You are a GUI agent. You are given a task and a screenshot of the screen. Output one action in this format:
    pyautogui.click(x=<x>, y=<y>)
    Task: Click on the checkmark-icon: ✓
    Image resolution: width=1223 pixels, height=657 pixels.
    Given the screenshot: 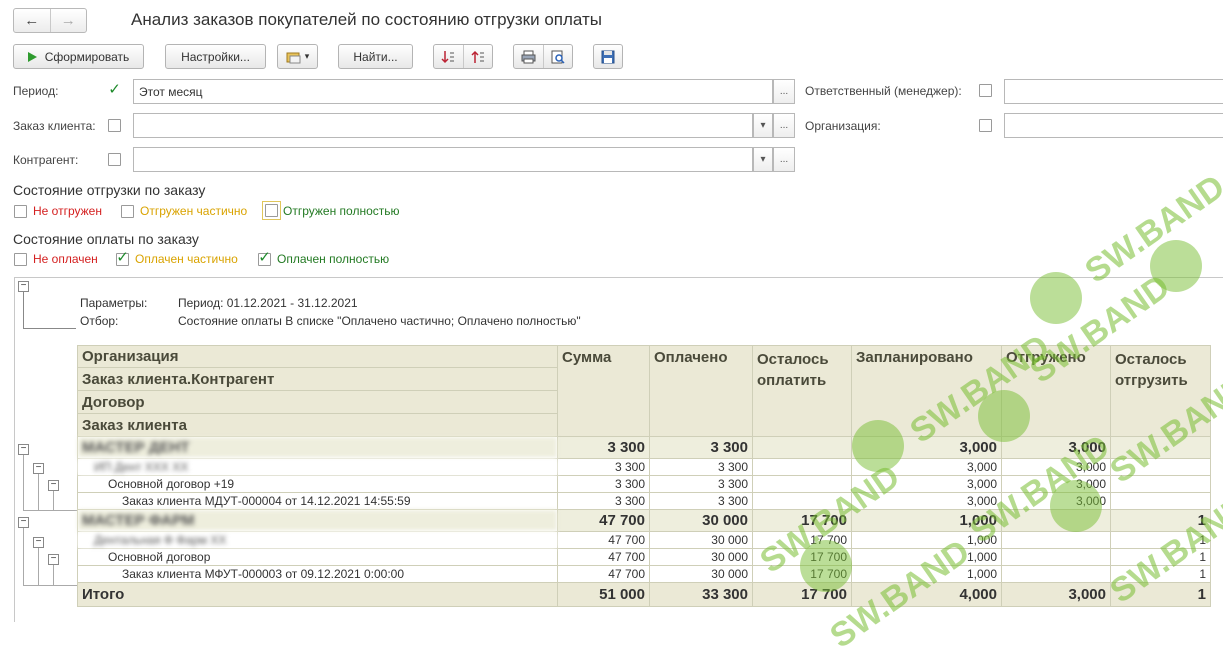 What is the action you would take?
    pyautogui.click(x=114, y=89)
    